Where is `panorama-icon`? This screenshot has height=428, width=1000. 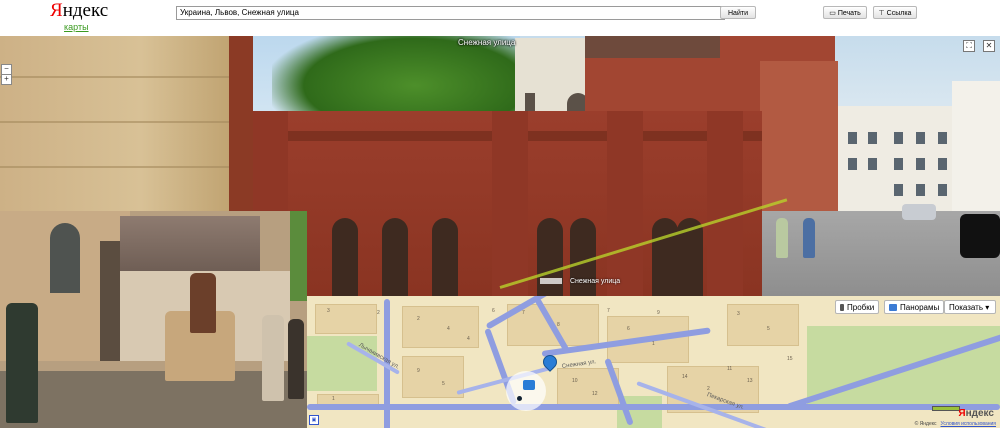 panorama-icon is located at coordinates (893, 307).